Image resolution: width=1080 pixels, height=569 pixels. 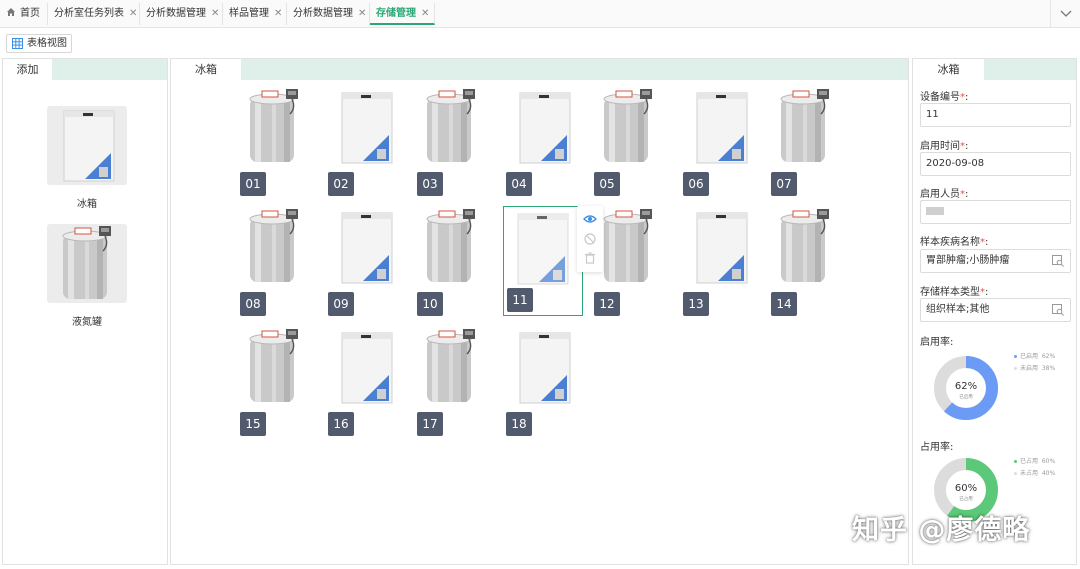 I want to click on table-icon, so click(x=17, y=43).